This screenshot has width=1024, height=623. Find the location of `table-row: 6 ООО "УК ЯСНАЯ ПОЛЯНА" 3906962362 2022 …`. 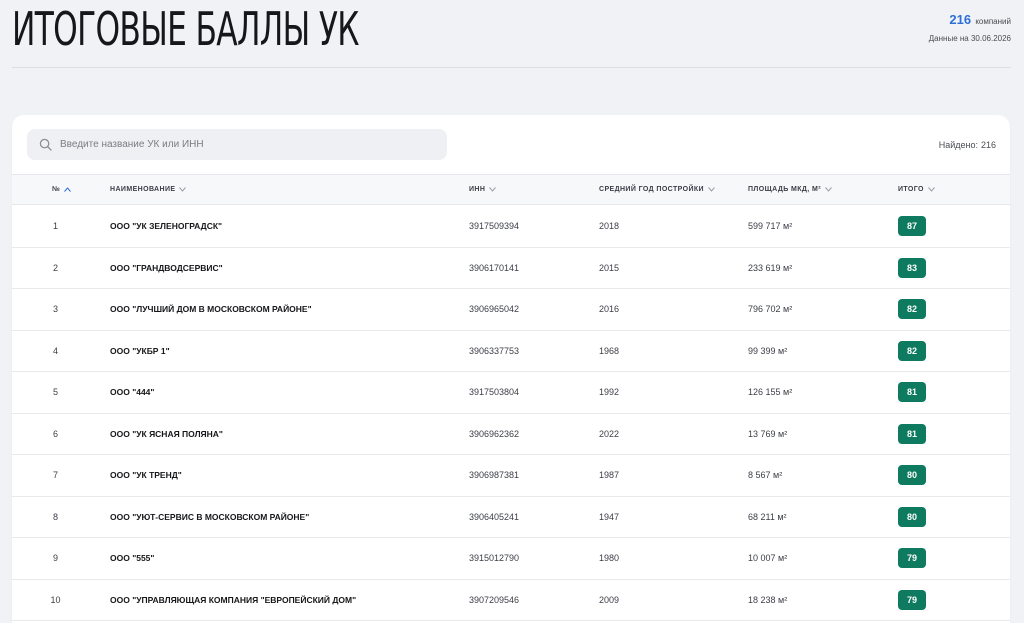

table-row: 6 ООО "УК ЯСНАЯ ПОЛЯНА" 3906962362 2022 … is located at coordinates (511, 434).